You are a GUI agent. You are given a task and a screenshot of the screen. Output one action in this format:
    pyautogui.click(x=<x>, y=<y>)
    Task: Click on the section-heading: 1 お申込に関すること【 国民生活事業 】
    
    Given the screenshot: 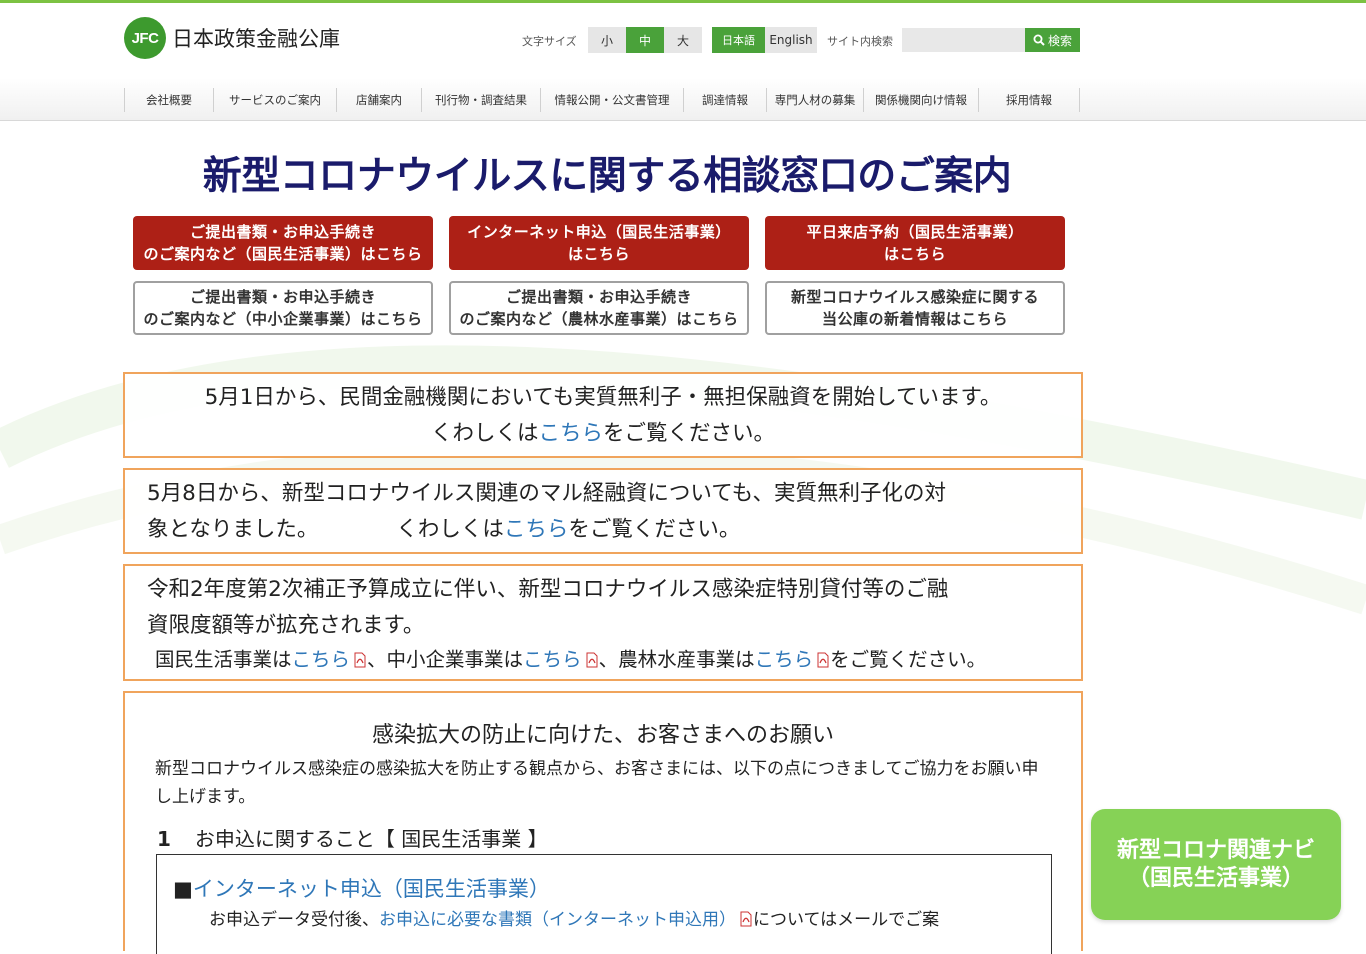 What is the action you would take?
    pyautogui.click(x=352, y=837)
    